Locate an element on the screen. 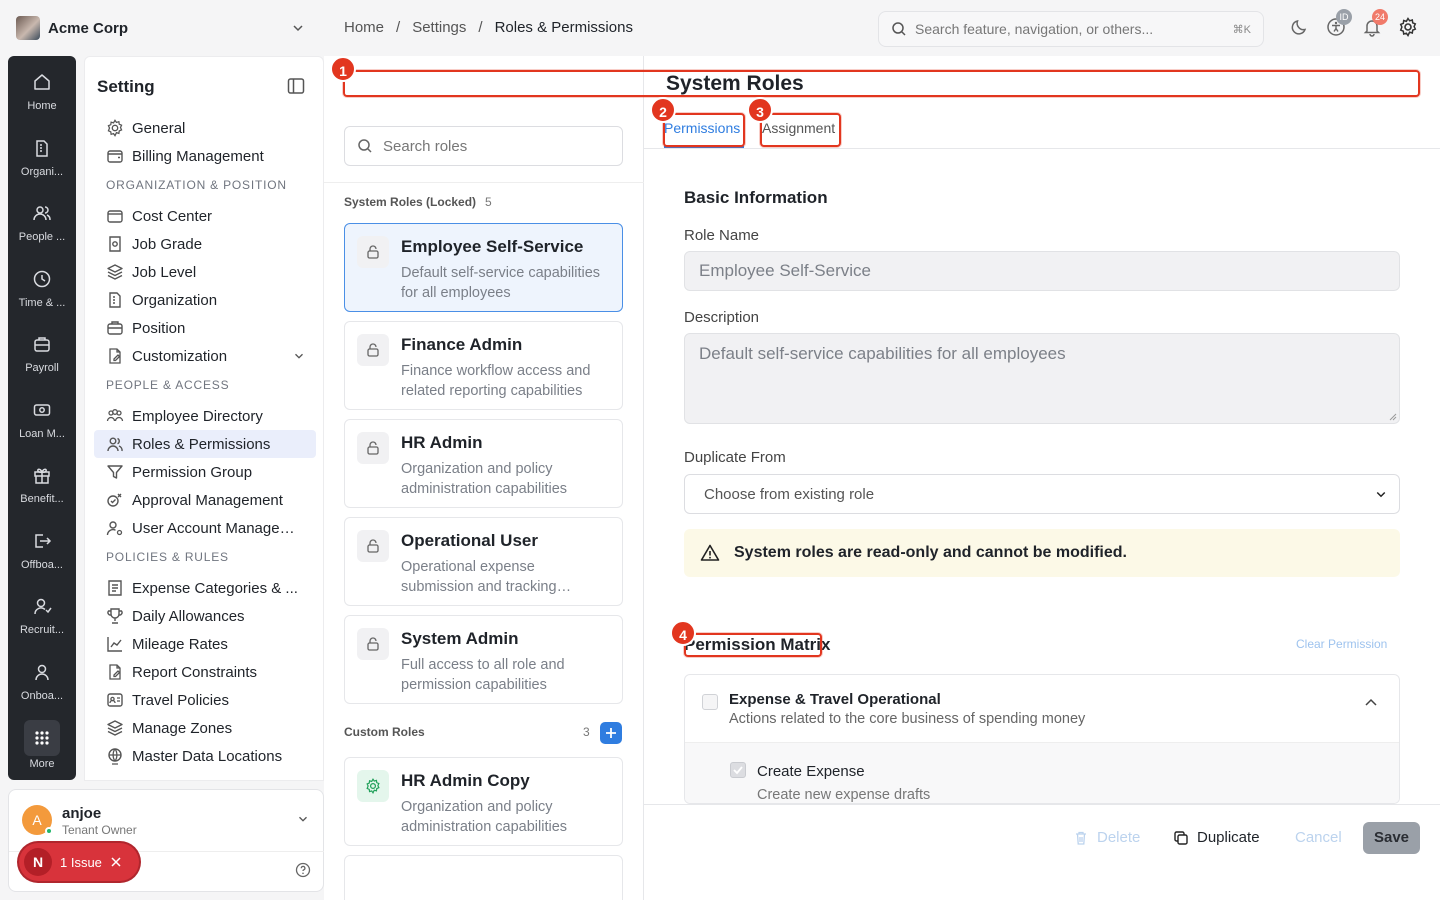 This screenshot has height=900, width=1440. accessibility-icon: ID is located at coordinates (1339, 23).